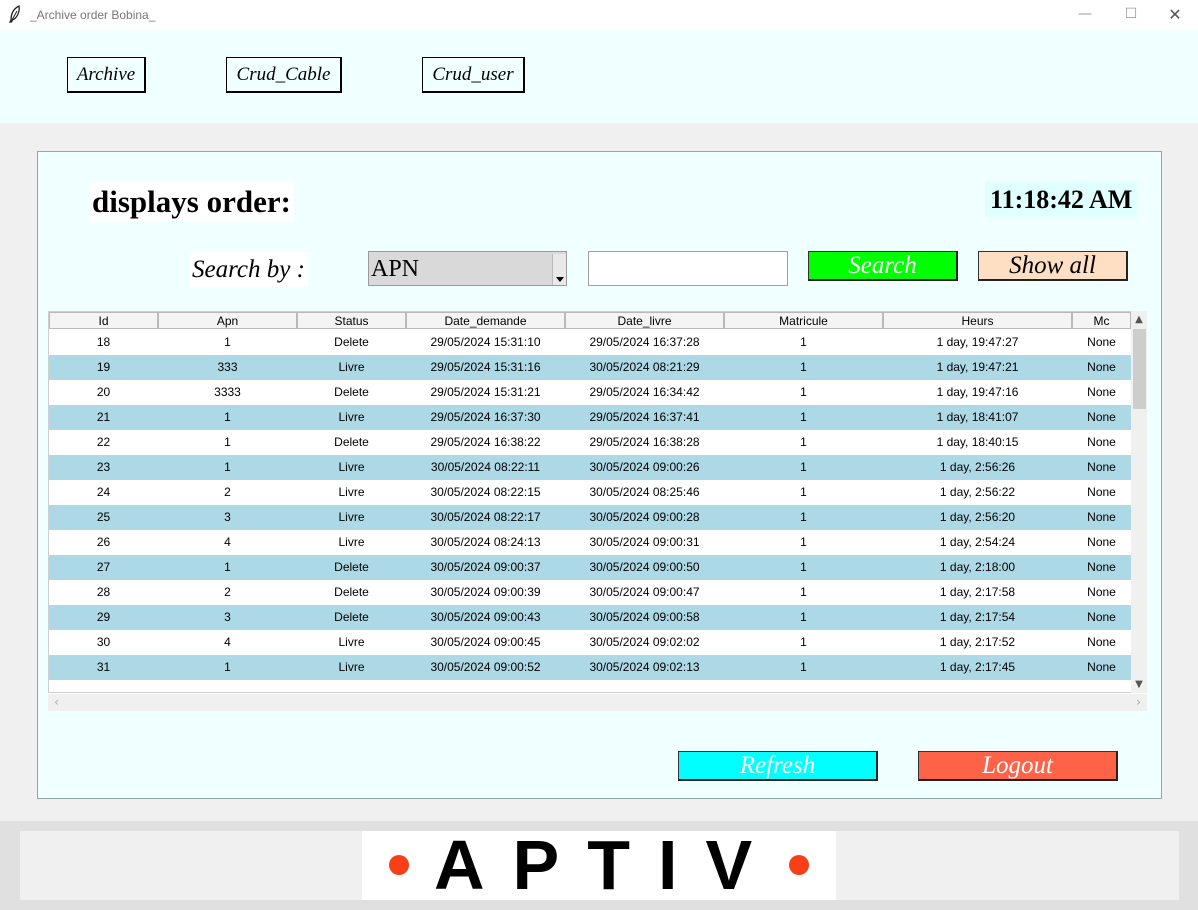  I want to click on table-cell: 1 day, 19:47:21, so click(977, 367).